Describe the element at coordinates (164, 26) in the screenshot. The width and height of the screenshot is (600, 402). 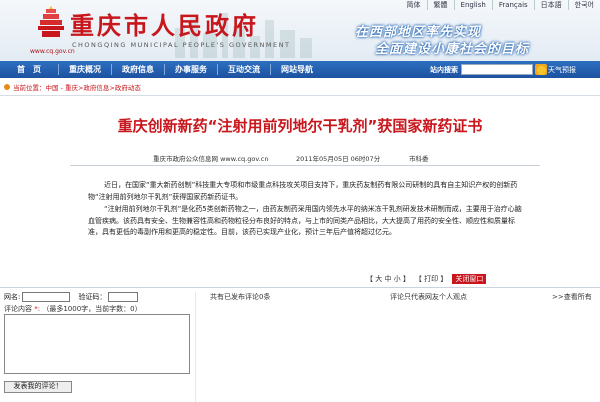
I see `site-title: 重庆市人民政府` at that location.